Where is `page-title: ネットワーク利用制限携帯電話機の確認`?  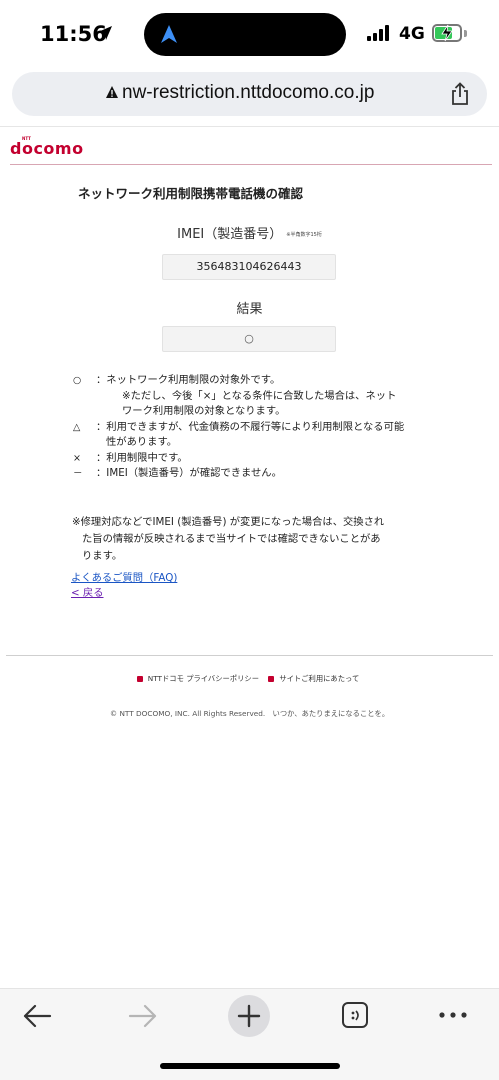 page-title: ネットワーク利用制限携帯電話機の確認 is located at coordinates (191, 193).